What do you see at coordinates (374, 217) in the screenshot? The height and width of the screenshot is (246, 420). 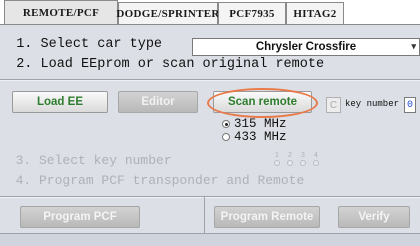 I see `verify-button: Verify` at bounding box center [374, 217].